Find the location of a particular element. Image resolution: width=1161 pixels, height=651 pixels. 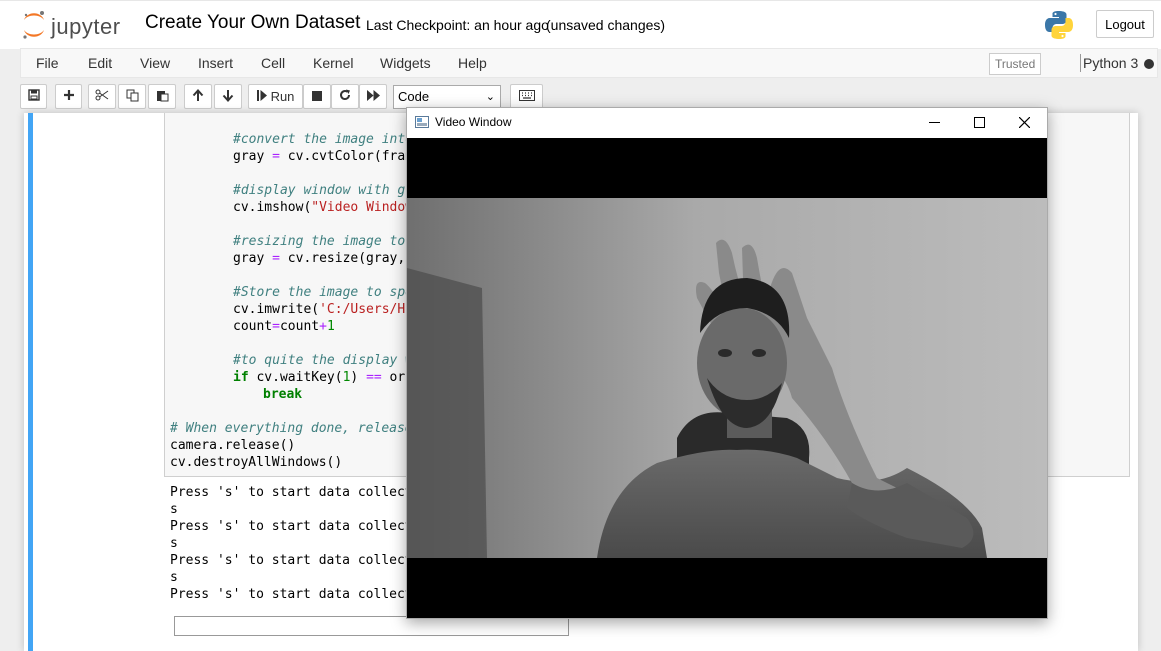

arrow-down-icon is located at coordinates (228, 97).